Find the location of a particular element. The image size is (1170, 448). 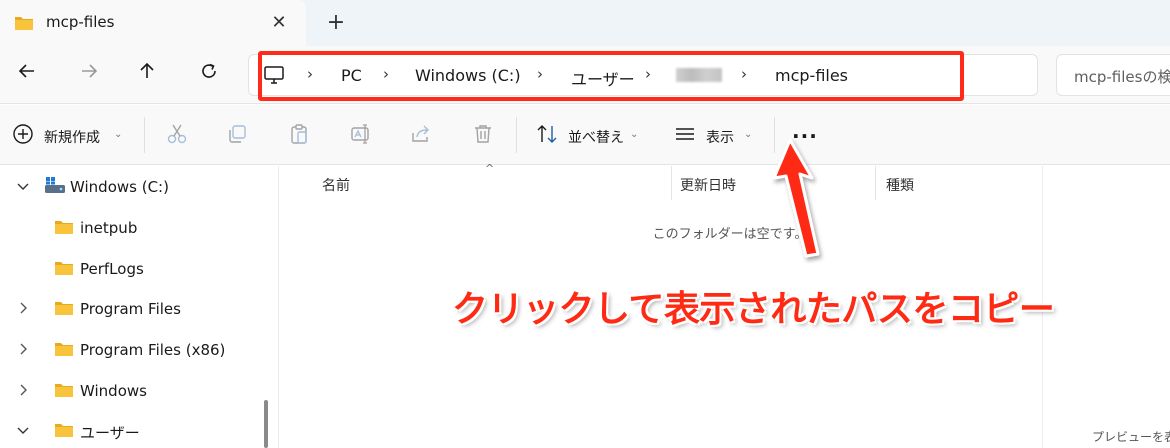

tree-label: PerfLogs is located at coordinates (112, 269).